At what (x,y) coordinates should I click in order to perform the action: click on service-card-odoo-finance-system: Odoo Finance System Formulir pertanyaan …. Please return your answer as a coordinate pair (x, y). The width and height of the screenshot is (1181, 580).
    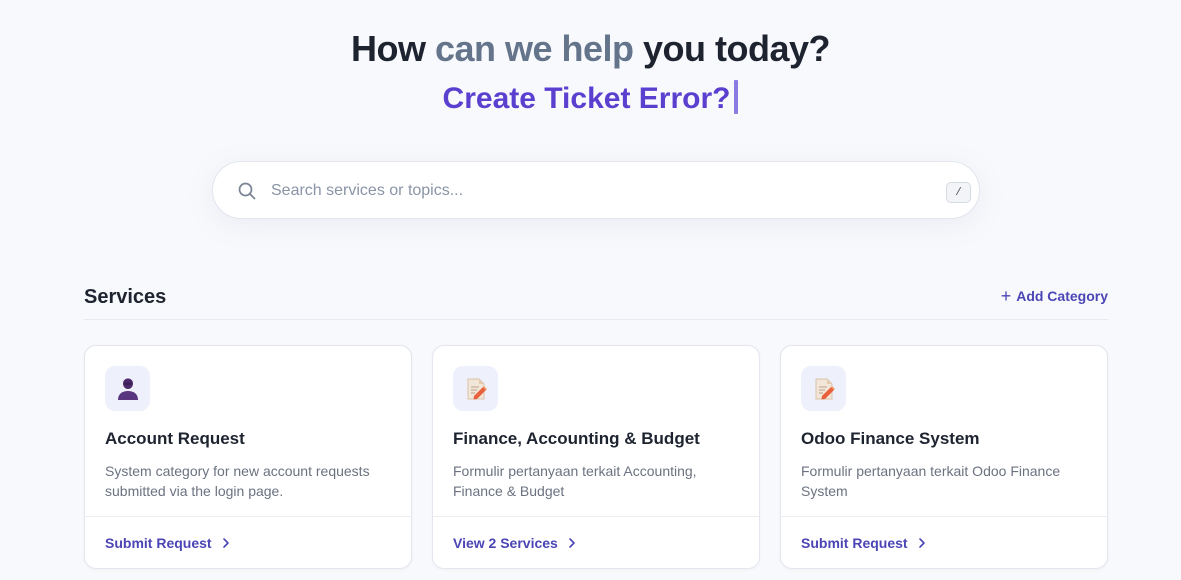
    Looking at the image, I should click on (944, 457).